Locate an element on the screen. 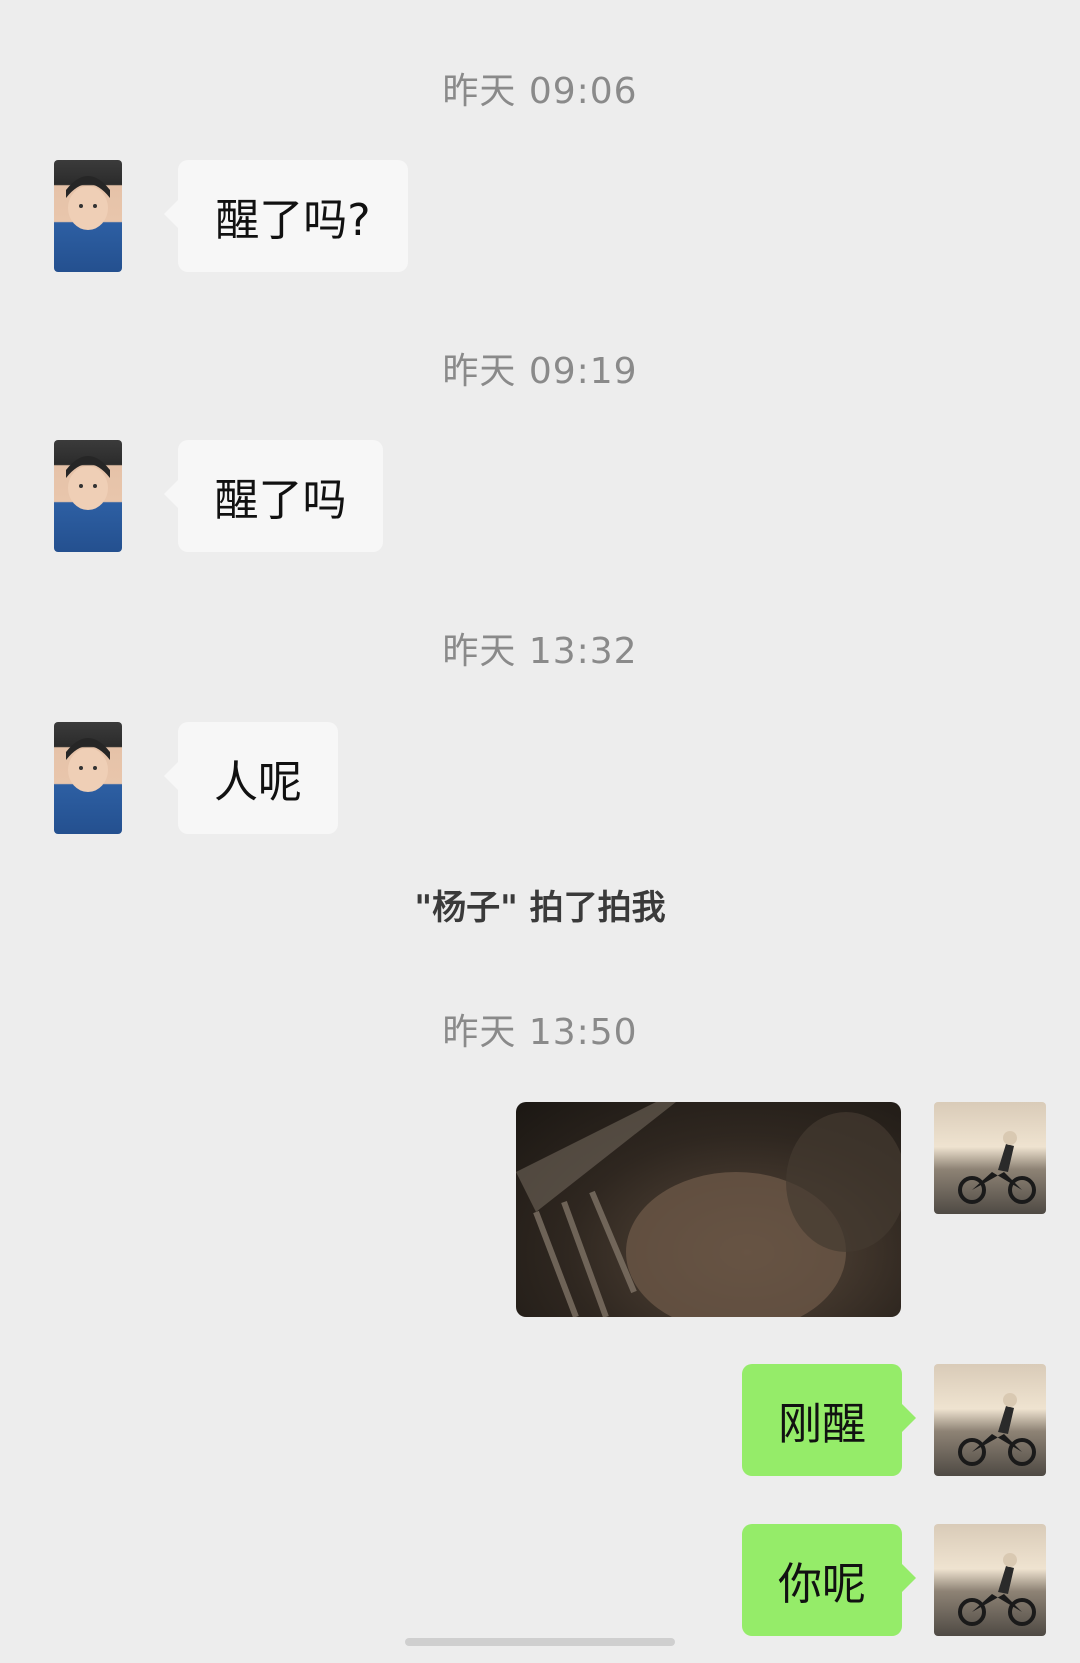 The image size is (1080, 1663). message-text: 你呢 is located at coordinates (822, 1584).